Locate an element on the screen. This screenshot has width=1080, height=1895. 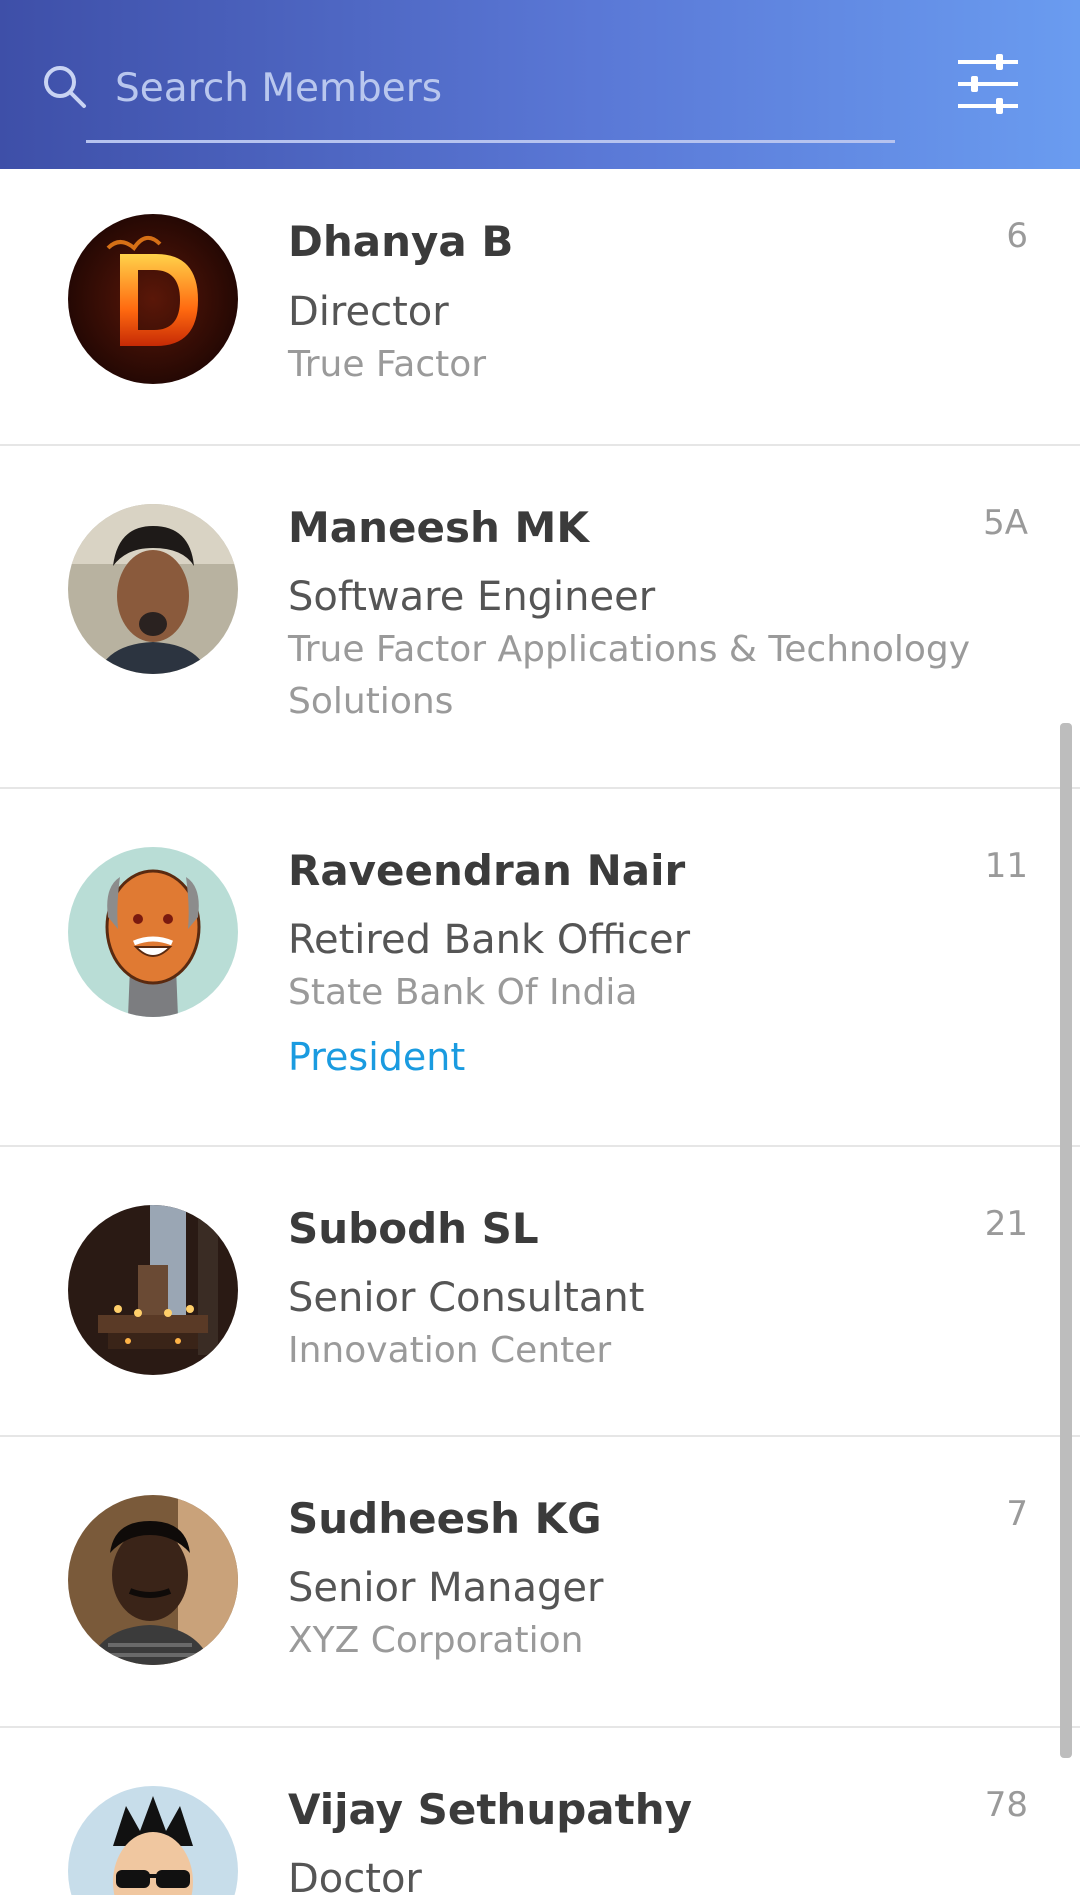
member-title: Senior Manager is located at coordinates (446, 1588).